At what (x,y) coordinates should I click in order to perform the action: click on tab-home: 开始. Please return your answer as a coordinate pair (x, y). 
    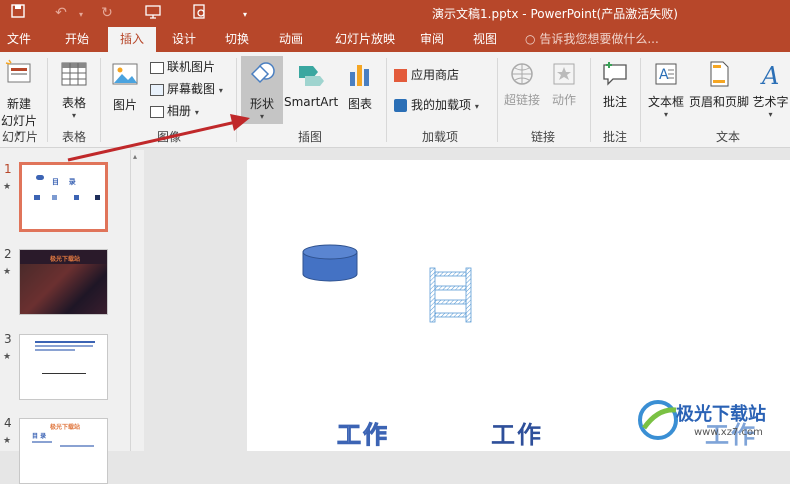
    Looking at the image, I should click on (77, 39).